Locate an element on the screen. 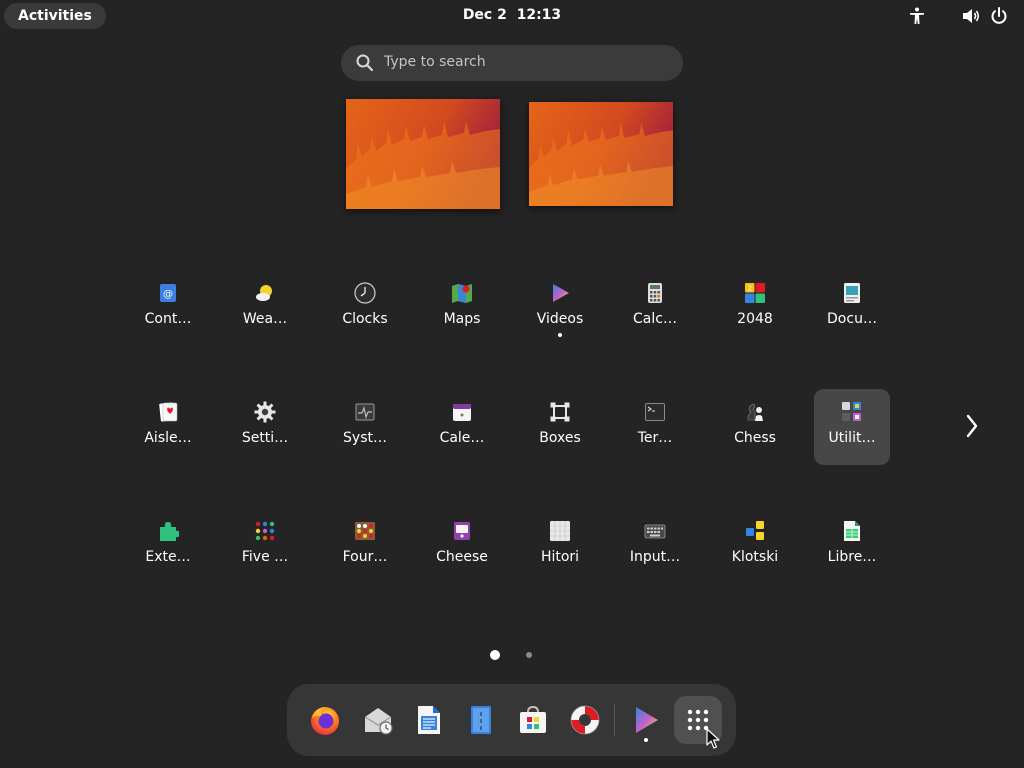  dock-libreoffice-writer is located at coordinates (429, 720).